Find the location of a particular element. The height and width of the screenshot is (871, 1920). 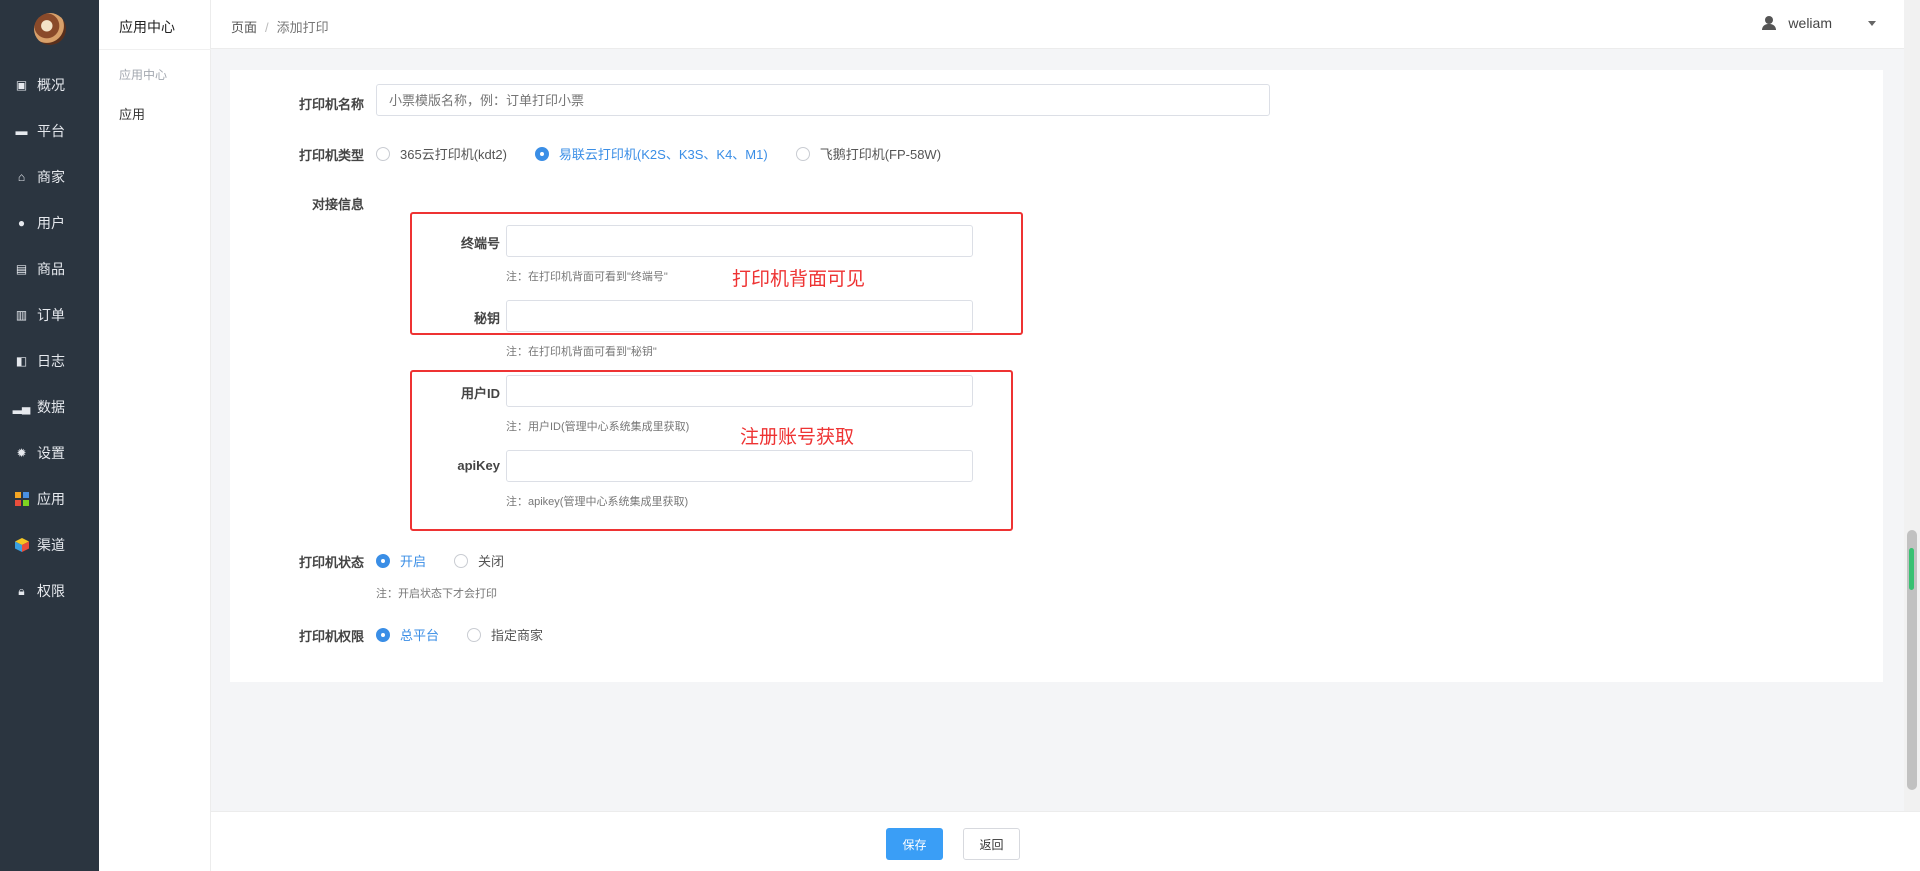

product-icon: ▤ is located at coordinates (21, 269).